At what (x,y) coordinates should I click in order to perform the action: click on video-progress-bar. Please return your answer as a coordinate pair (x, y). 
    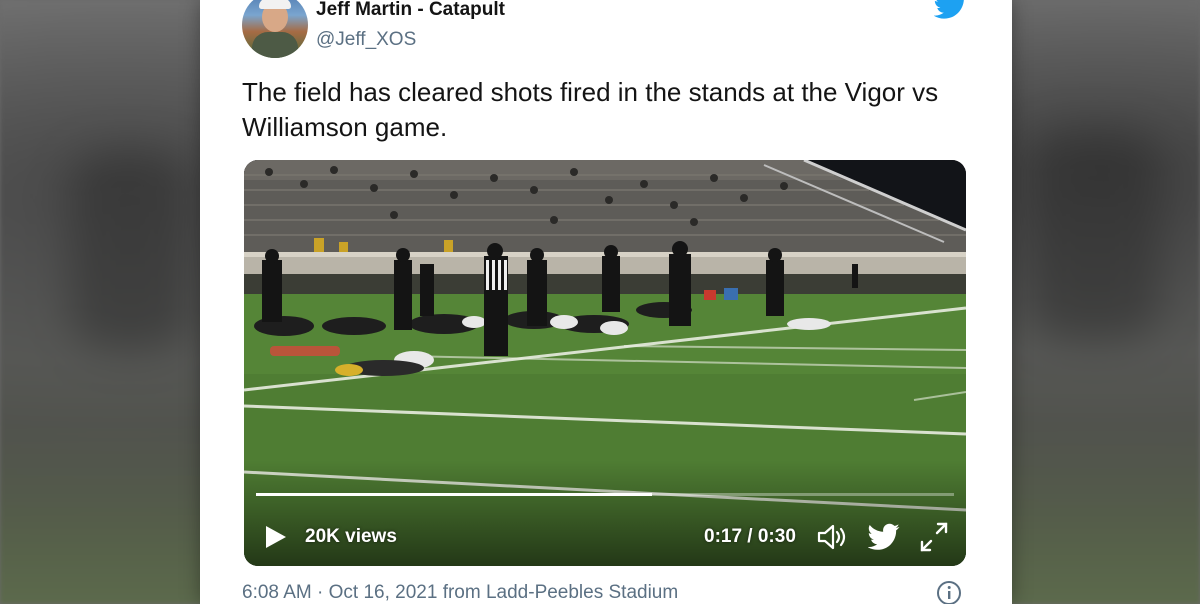
    Looking at the image, I should click on (605, 494).